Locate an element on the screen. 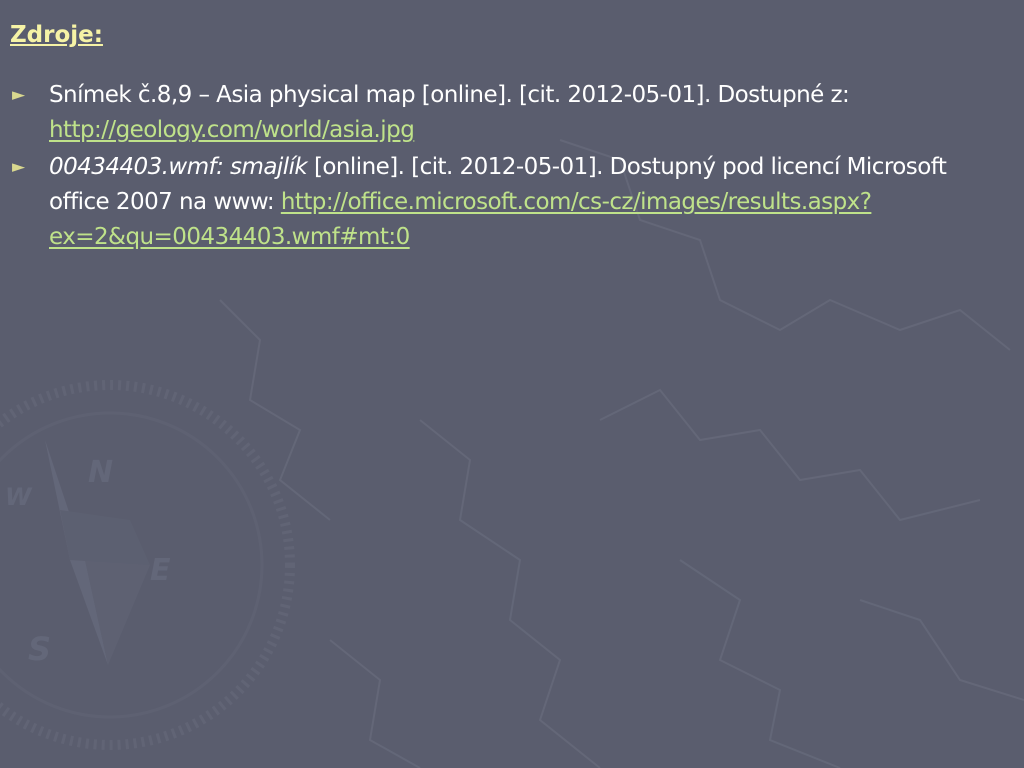 Image resolution: width=1024 pixels, height=768 pixels. slide-title: Zdroje: is located at coordinates (56, 35).